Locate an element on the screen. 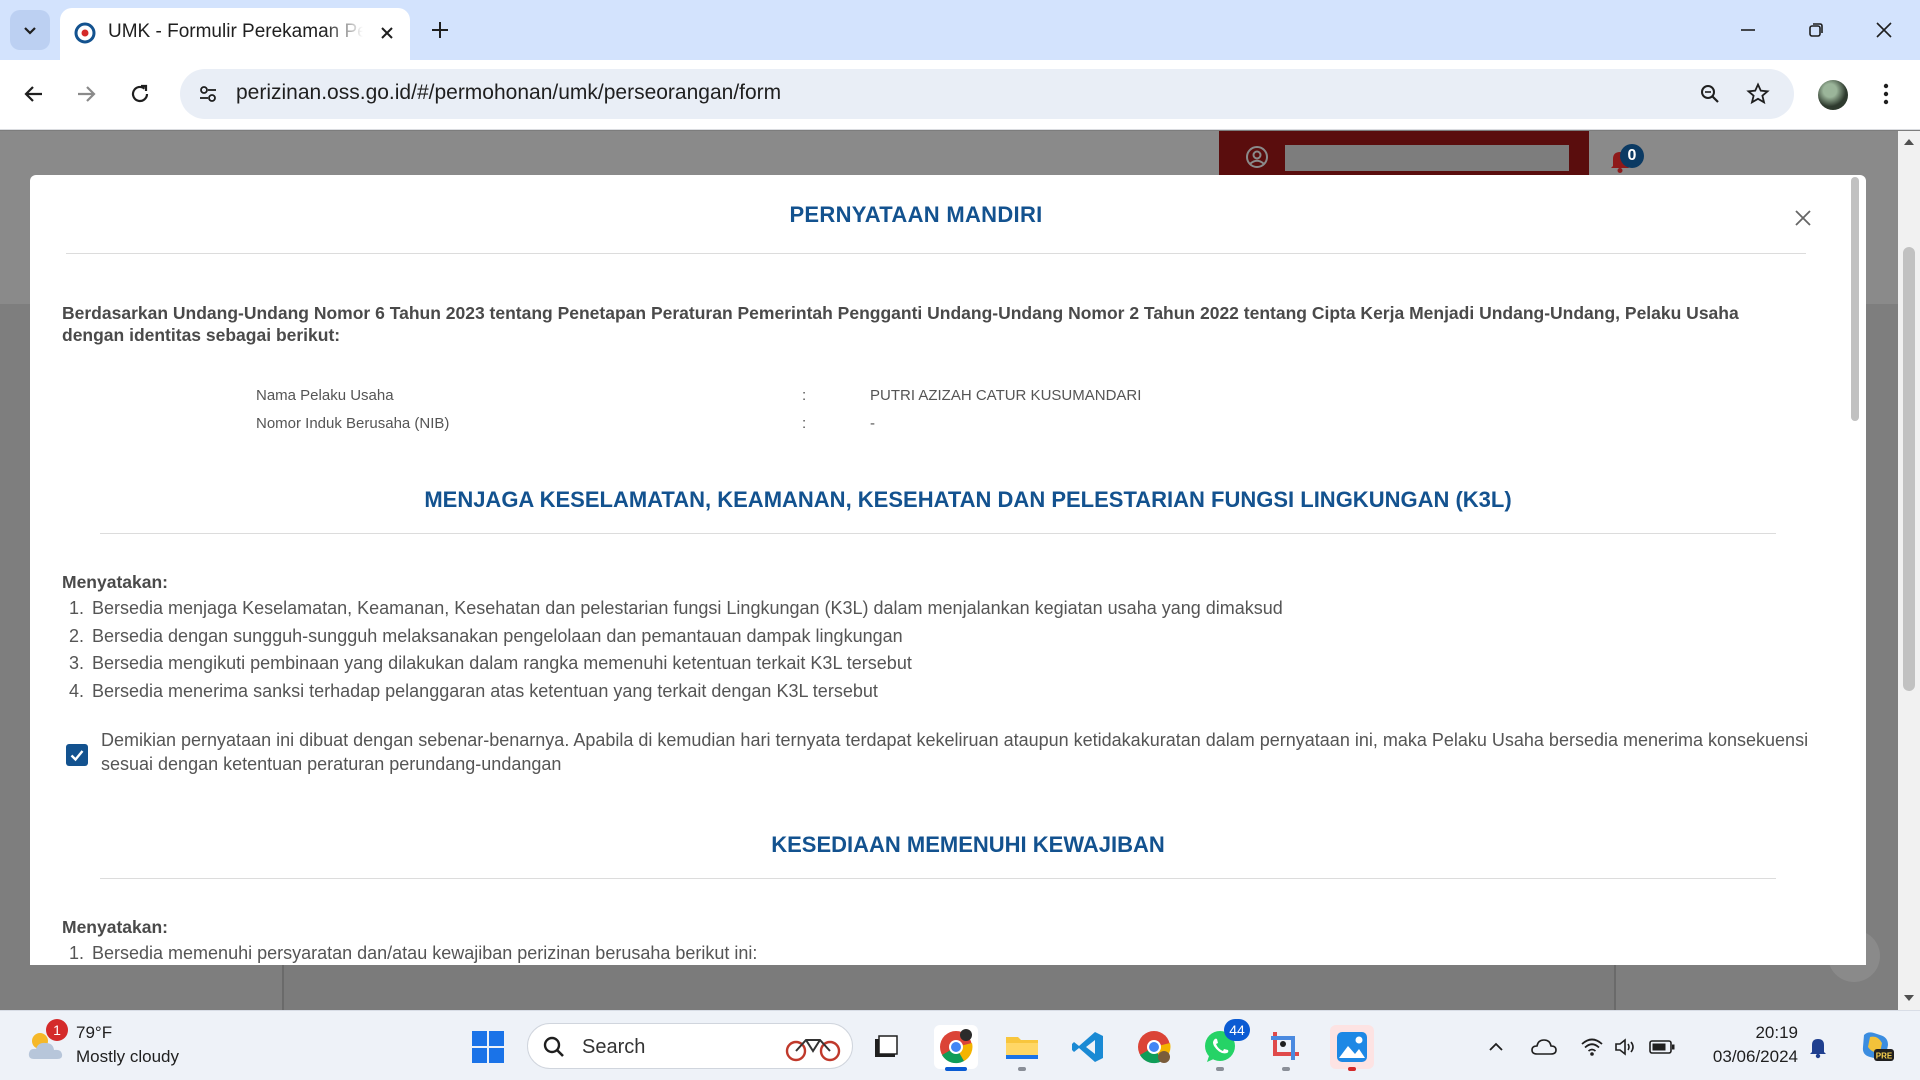 Image resolution: width=1920 pixels, height=1080 pixels. scroll-down-arrow-icon is located at coordinates (1909, 998).